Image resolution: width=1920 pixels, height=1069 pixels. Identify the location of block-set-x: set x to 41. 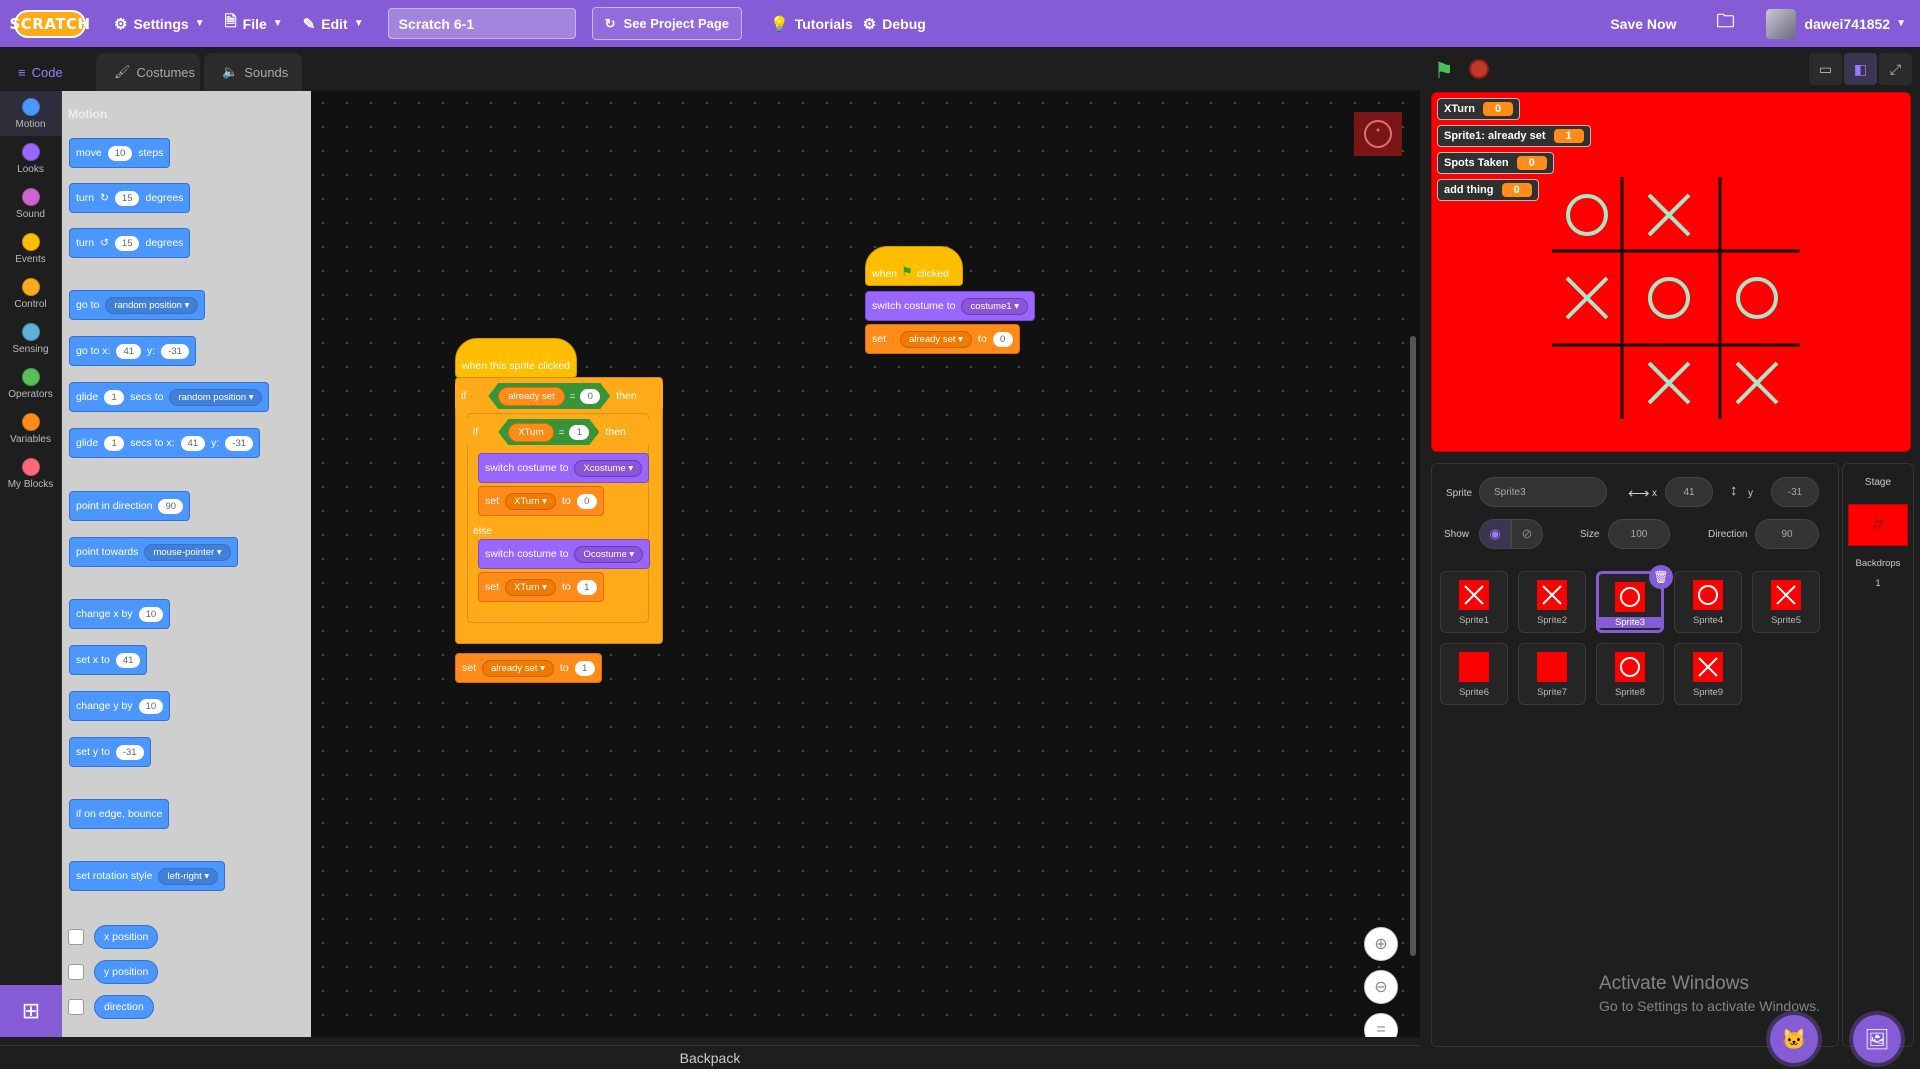
(108, 660).